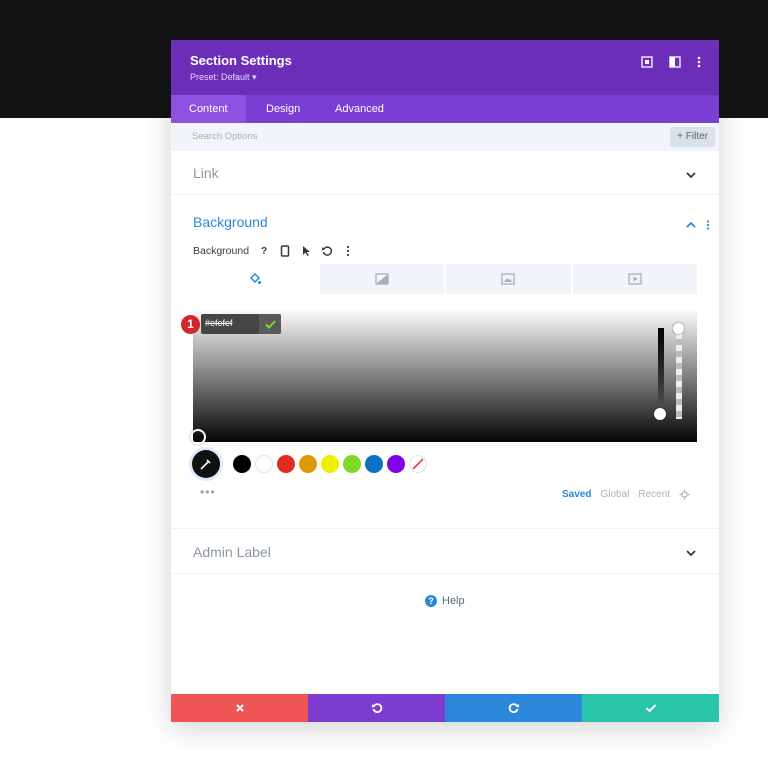  I want to click on preset-selector: Preset: Default ▾, so click(223, 77).